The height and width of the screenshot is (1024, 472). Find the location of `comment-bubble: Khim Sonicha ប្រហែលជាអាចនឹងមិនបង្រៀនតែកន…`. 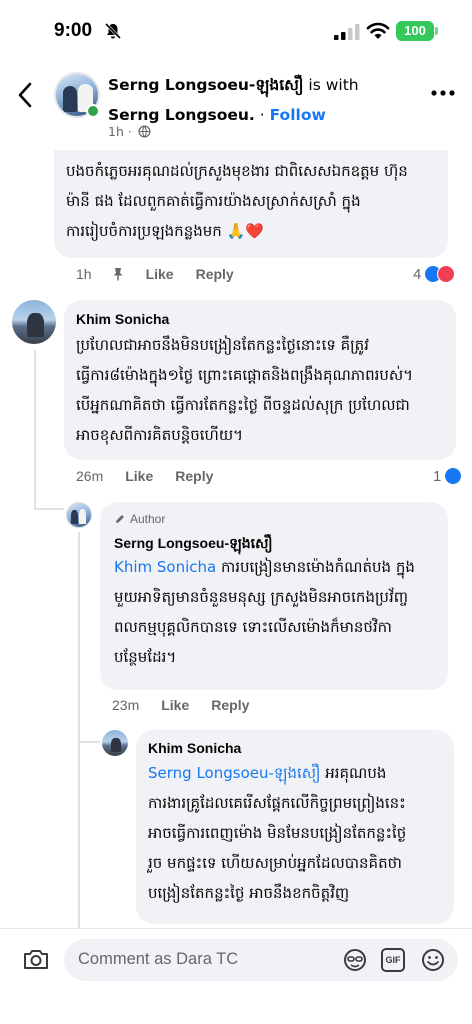

comment-bubble: Khim Sonicha ប្រហែលជាអាចនឹងមិនបង្រៀនតែកន… is located at coordinates (260, 380).